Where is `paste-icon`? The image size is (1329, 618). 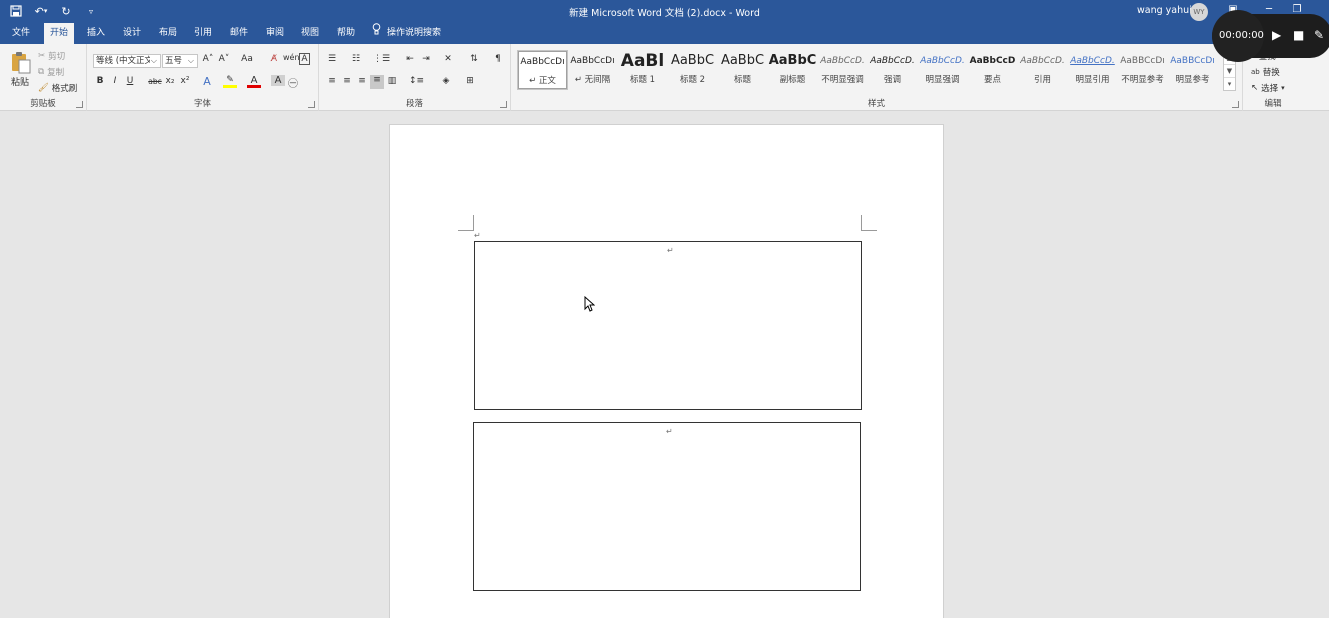
paste-icon is located at coordinates (21, 63).